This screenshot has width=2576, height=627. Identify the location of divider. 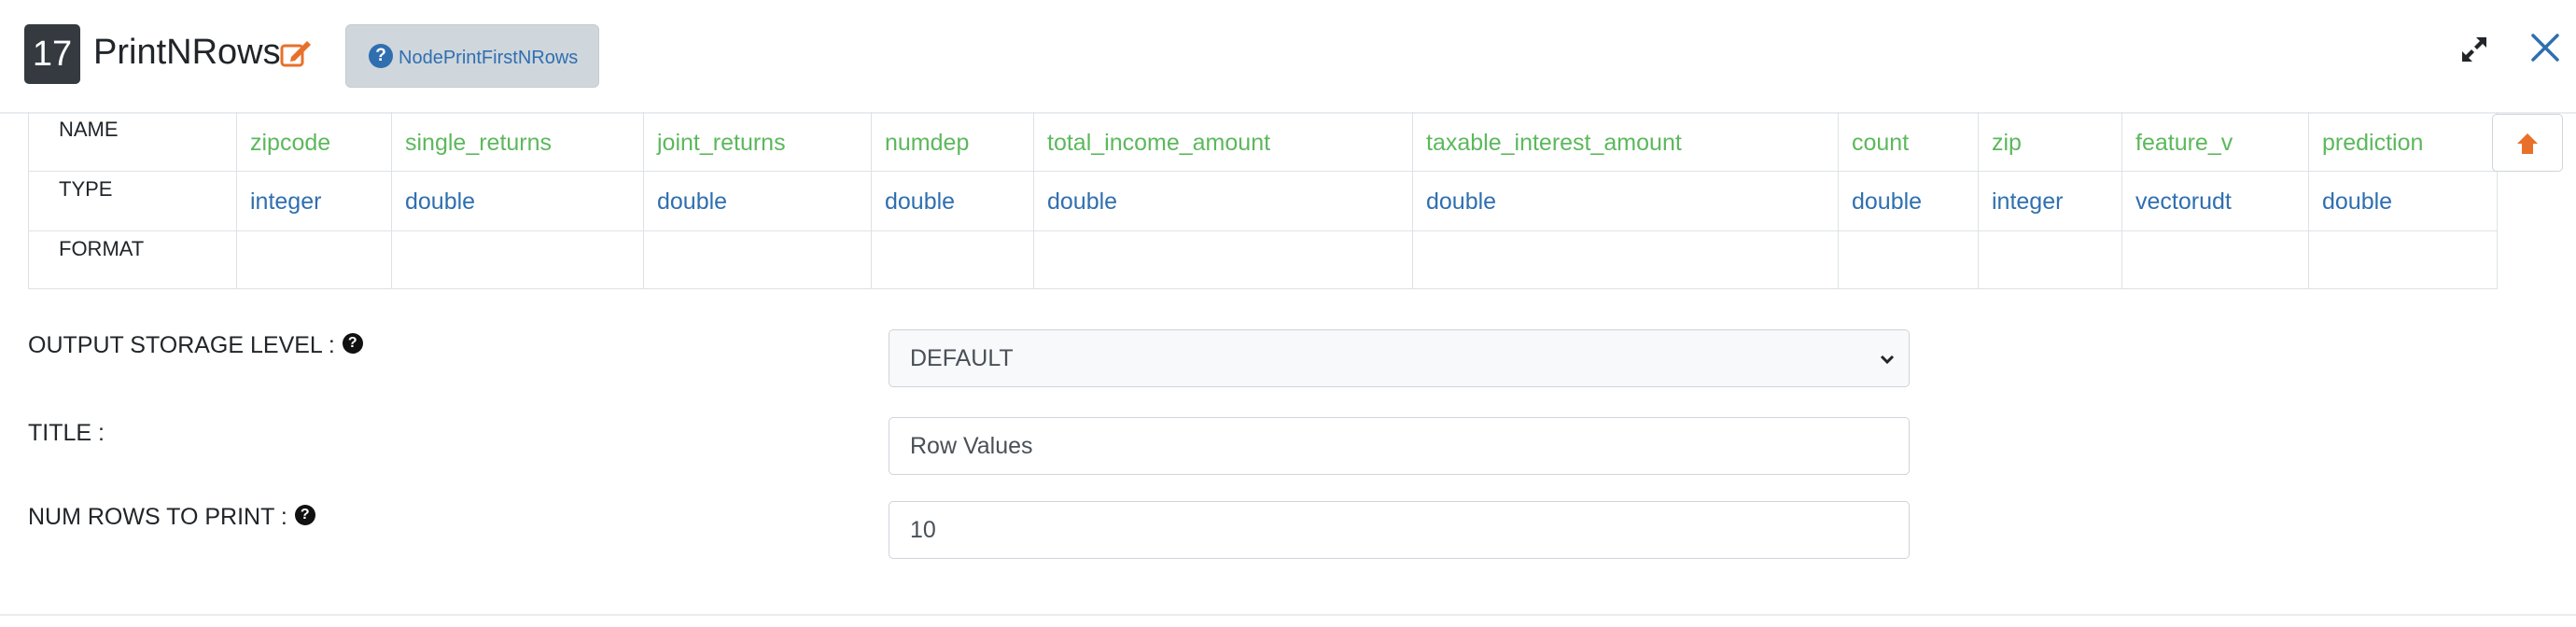
(1288, 615).